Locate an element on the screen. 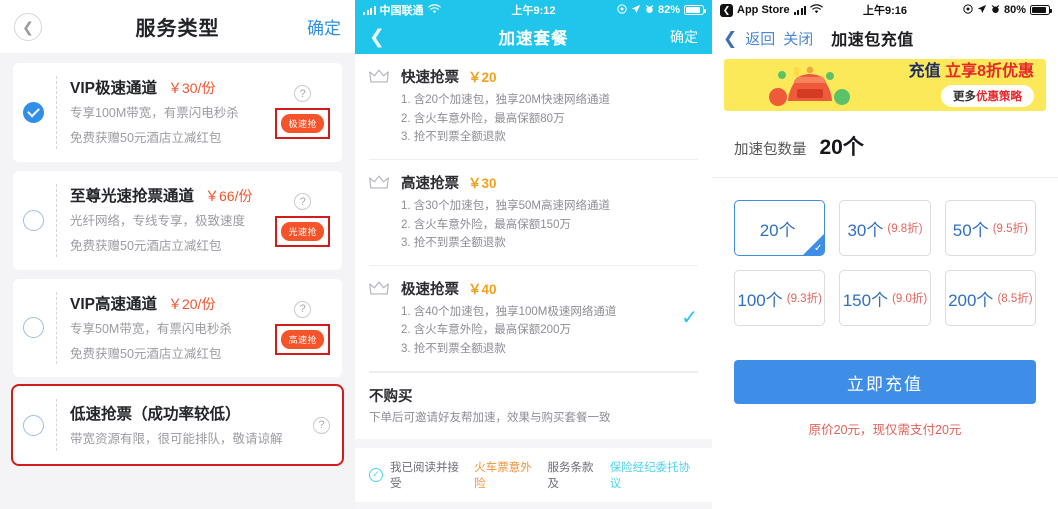 The width and height of the screenshot is (1058, 509). price-note: 原价20元，现仅需支付20元 is located at coordinates (885, 430).